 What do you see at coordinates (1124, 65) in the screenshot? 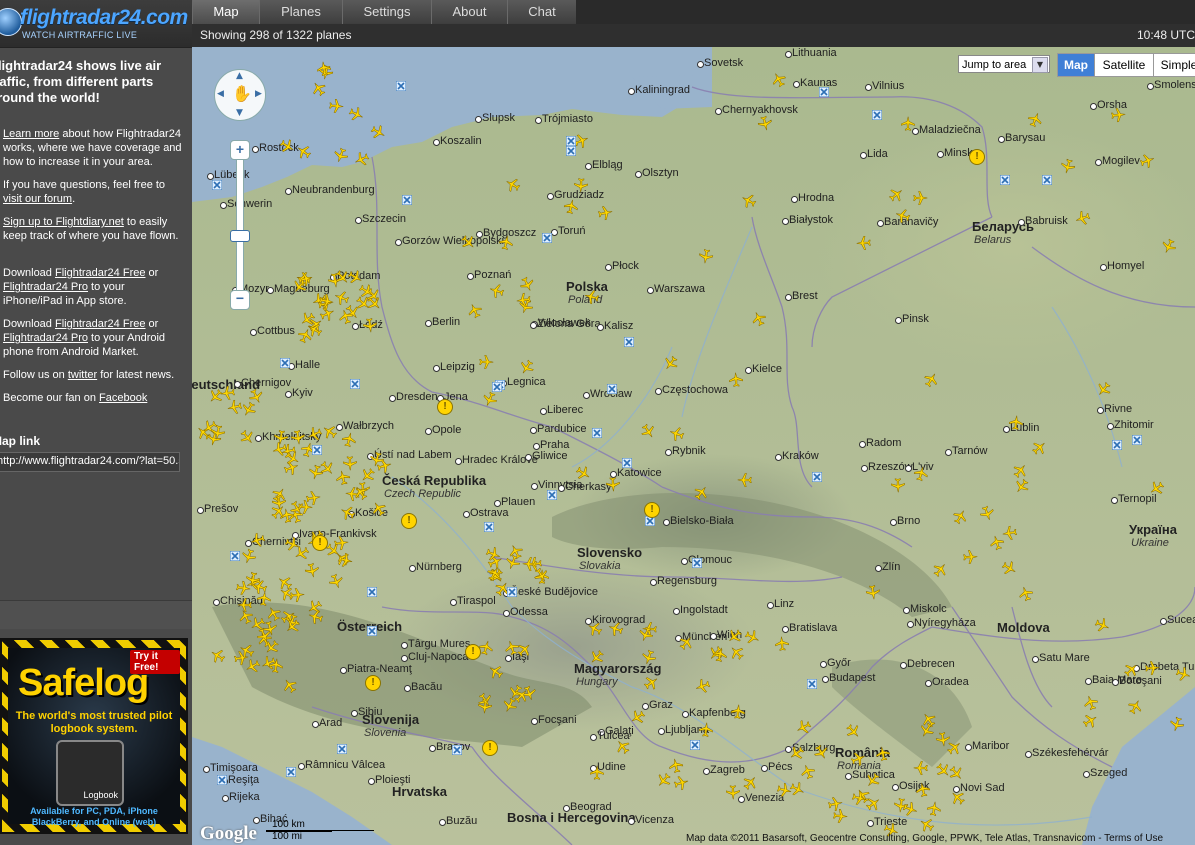
I see `maptype-satellite-button: Satellite` at bounding box center [1124, 65].